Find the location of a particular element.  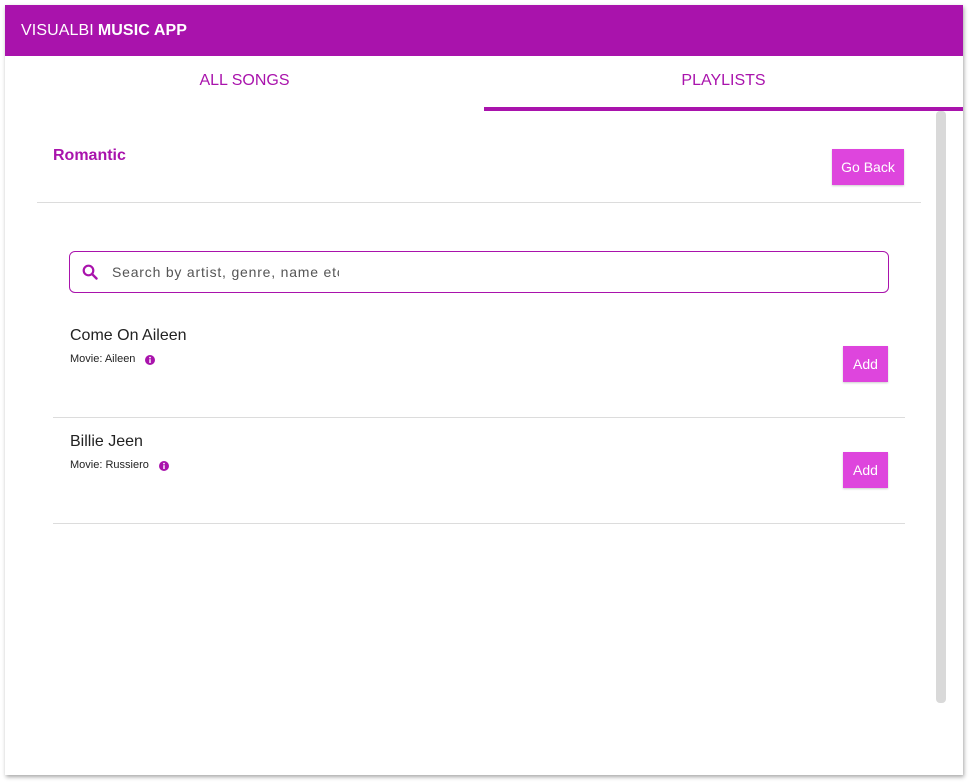

song-movie: Movie: Aileen is located at coordinates (103, 359).